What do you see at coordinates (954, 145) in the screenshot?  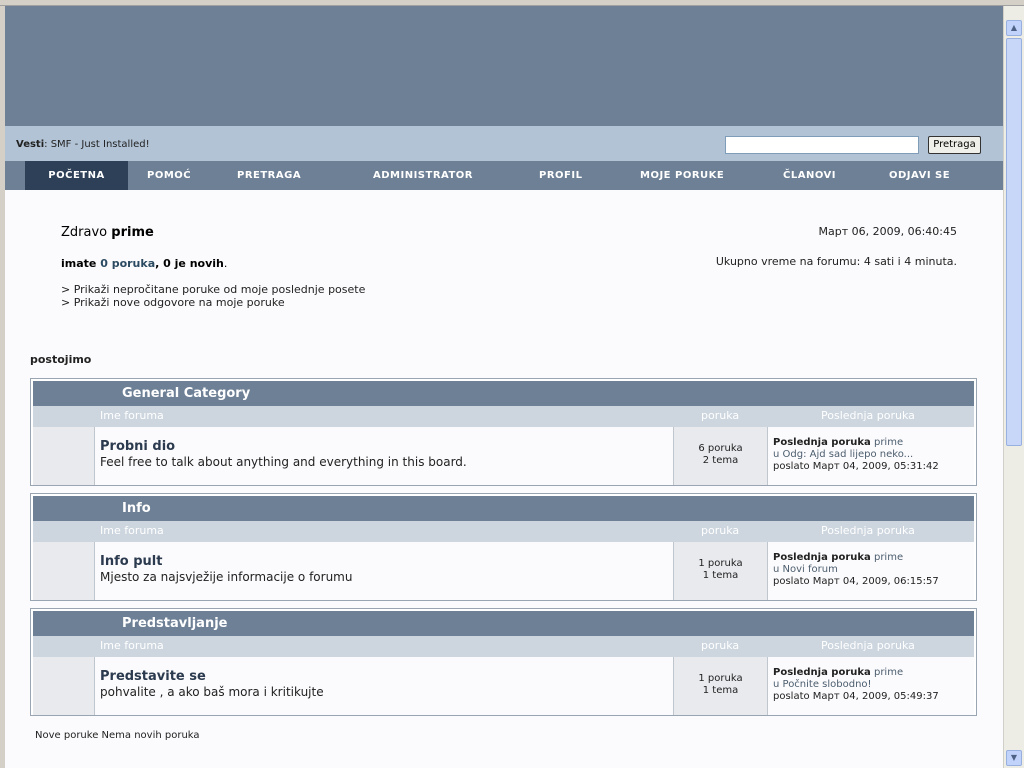 I see `search-button: Pretraga` at bounding box center [954, 145].